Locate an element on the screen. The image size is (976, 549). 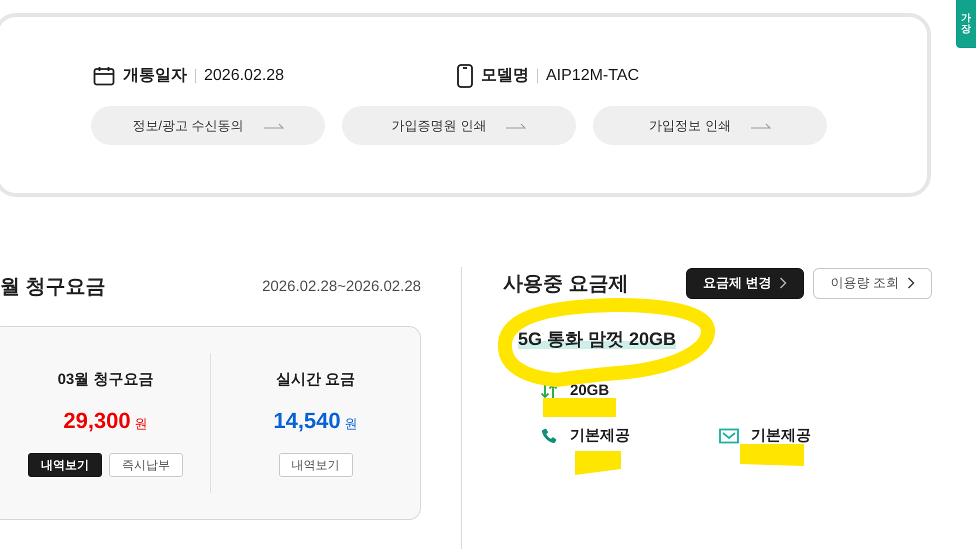
calendar-icon is located at coordinates (104, 76).